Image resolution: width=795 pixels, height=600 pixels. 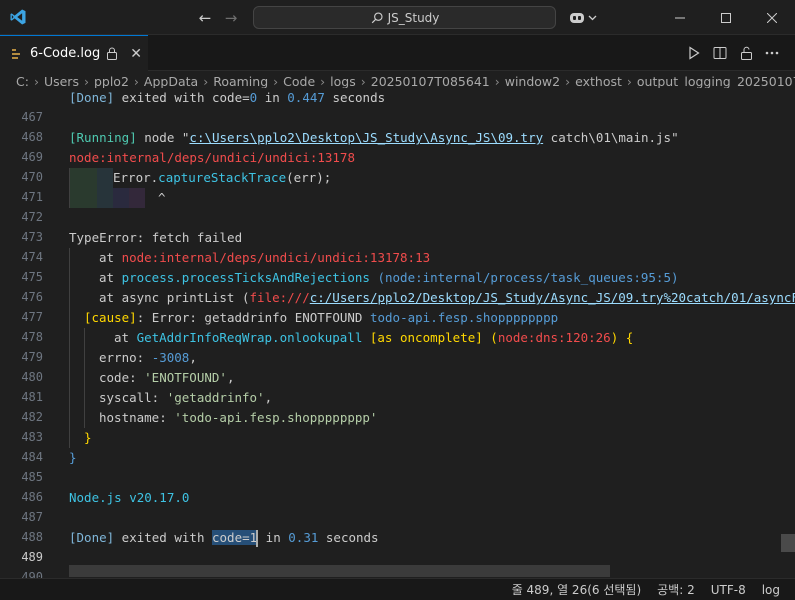 I want to click on log-token: (err);, so click(x=309, y=177).